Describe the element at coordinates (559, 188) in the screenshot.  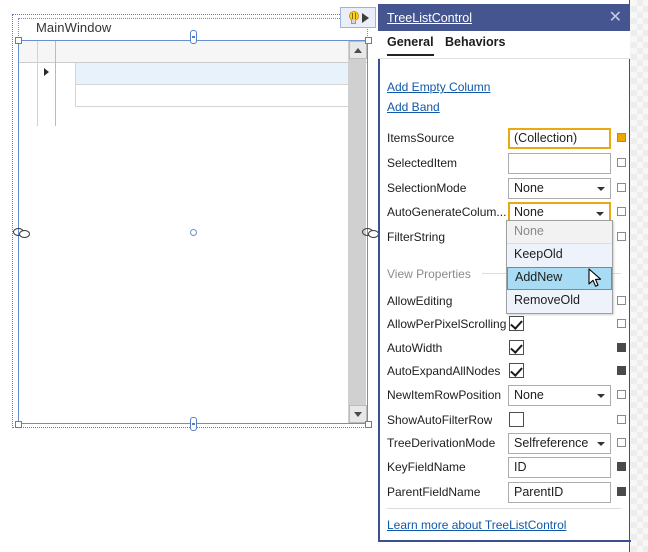
I see `selectionmode-combo: None` at that location.